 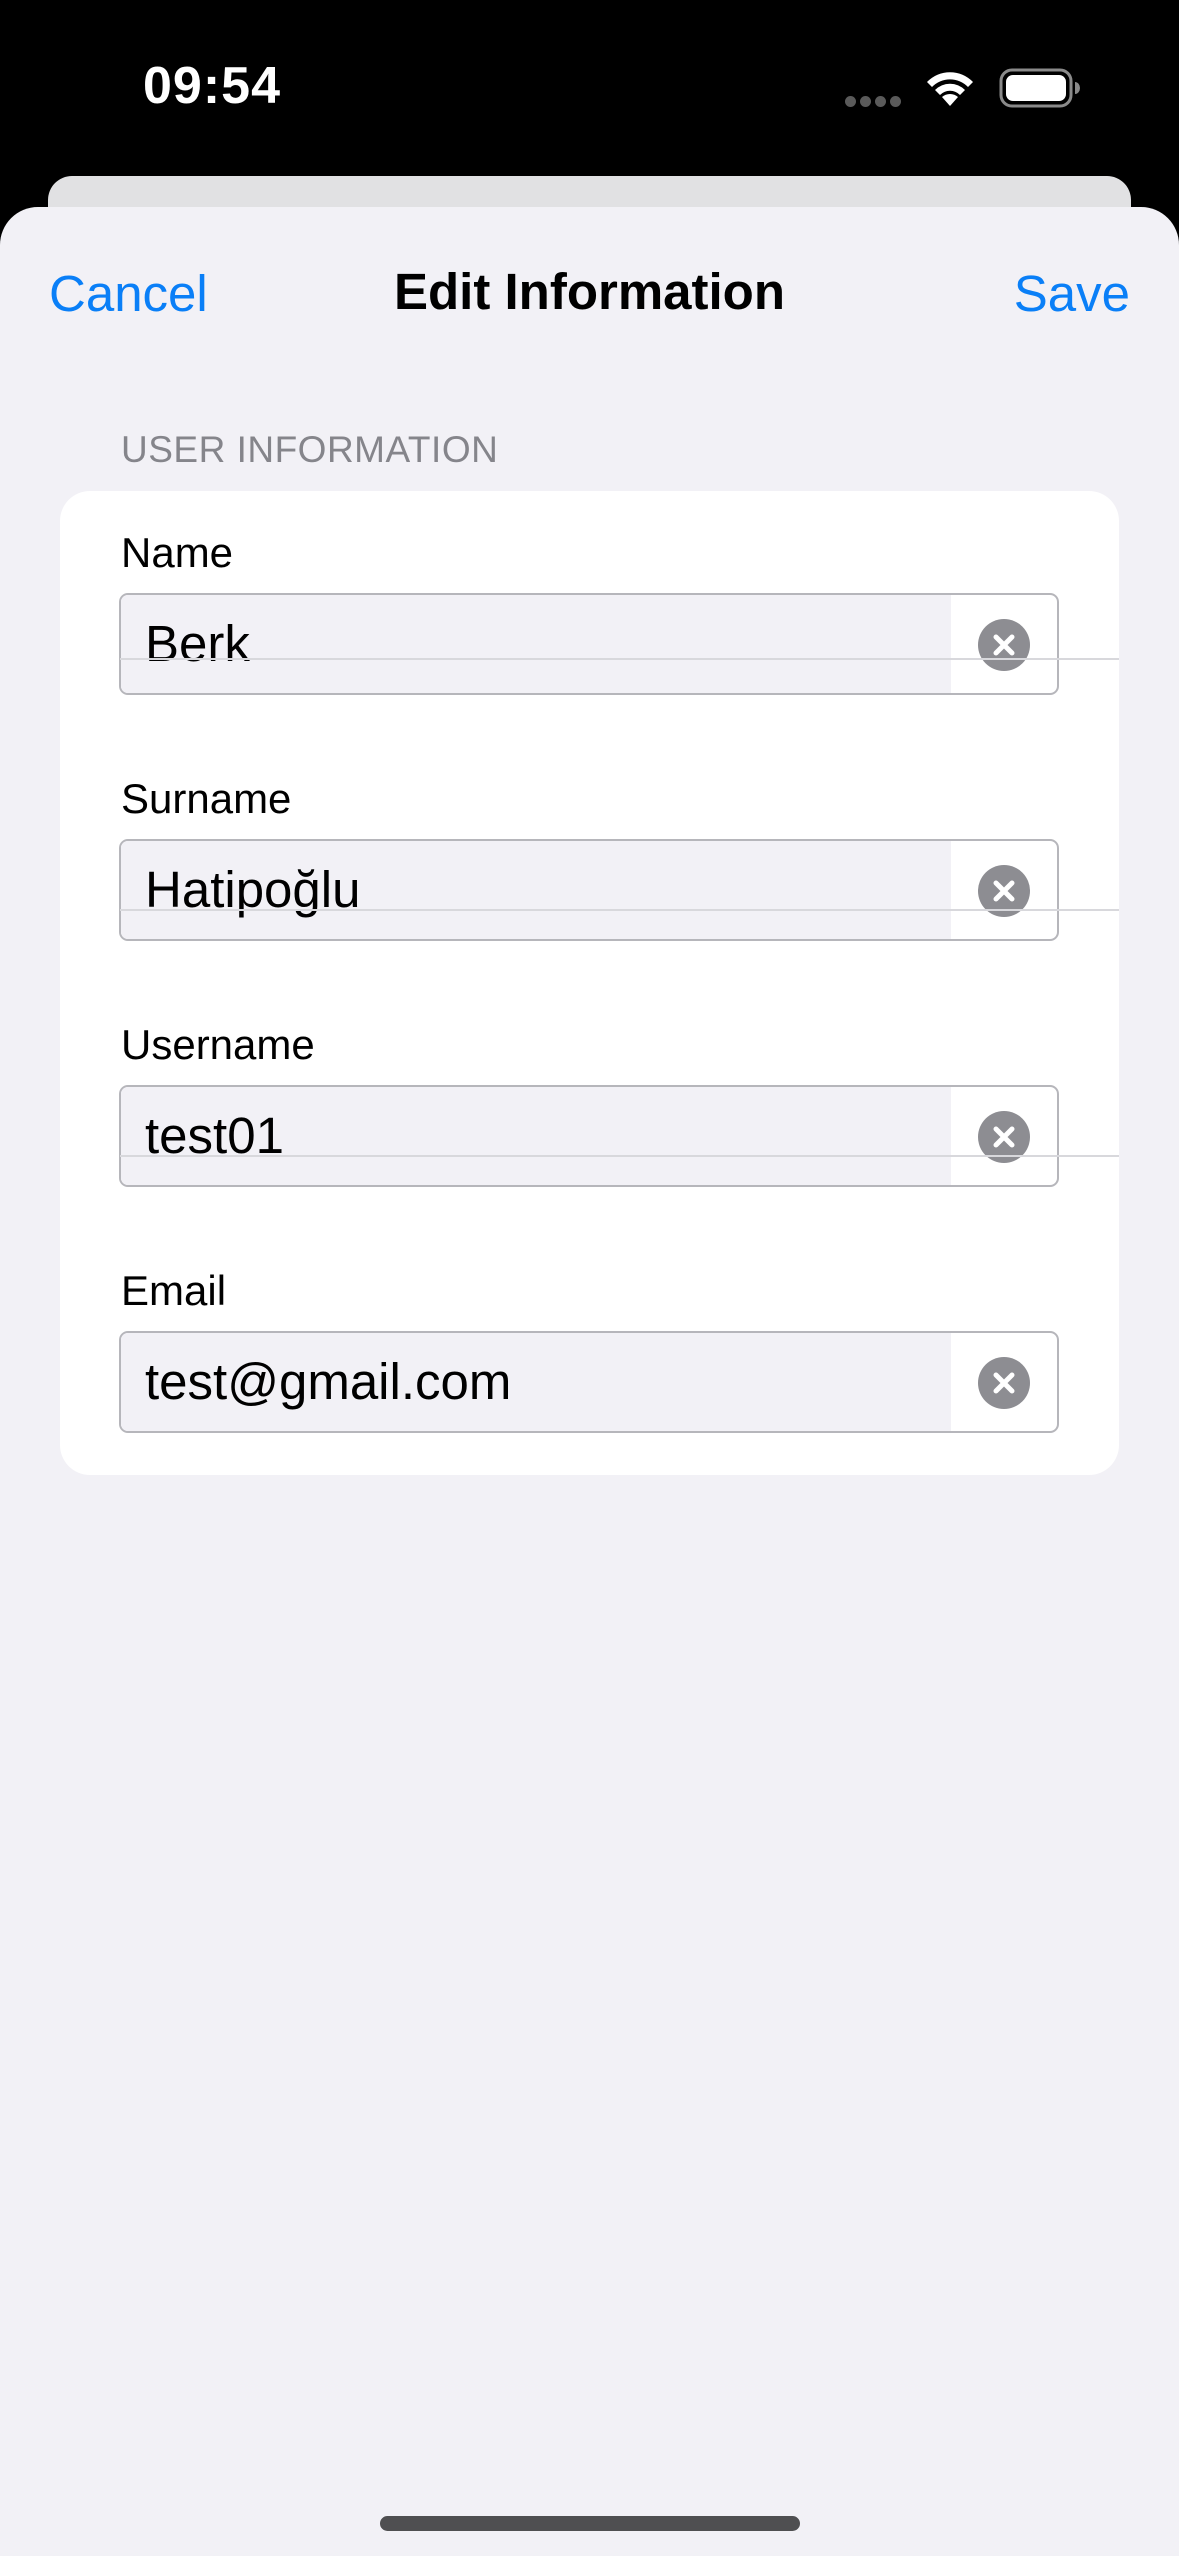 What do you see at coordinates (212, 86) in the screenshot?
I see `status-time: 09:54` at bounding box center [212, 86].